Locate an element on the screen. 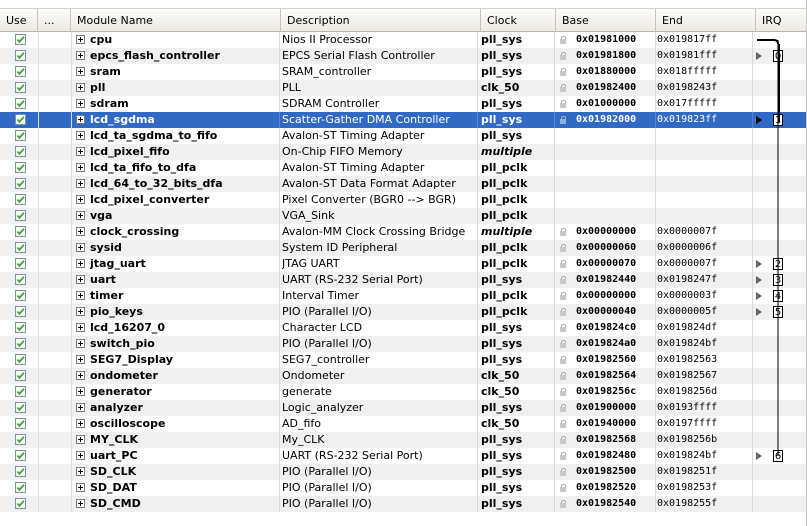 The width and height of the screenshot is (807, 526). base-address: 0x01982000 is located at coordinates (616, 120).